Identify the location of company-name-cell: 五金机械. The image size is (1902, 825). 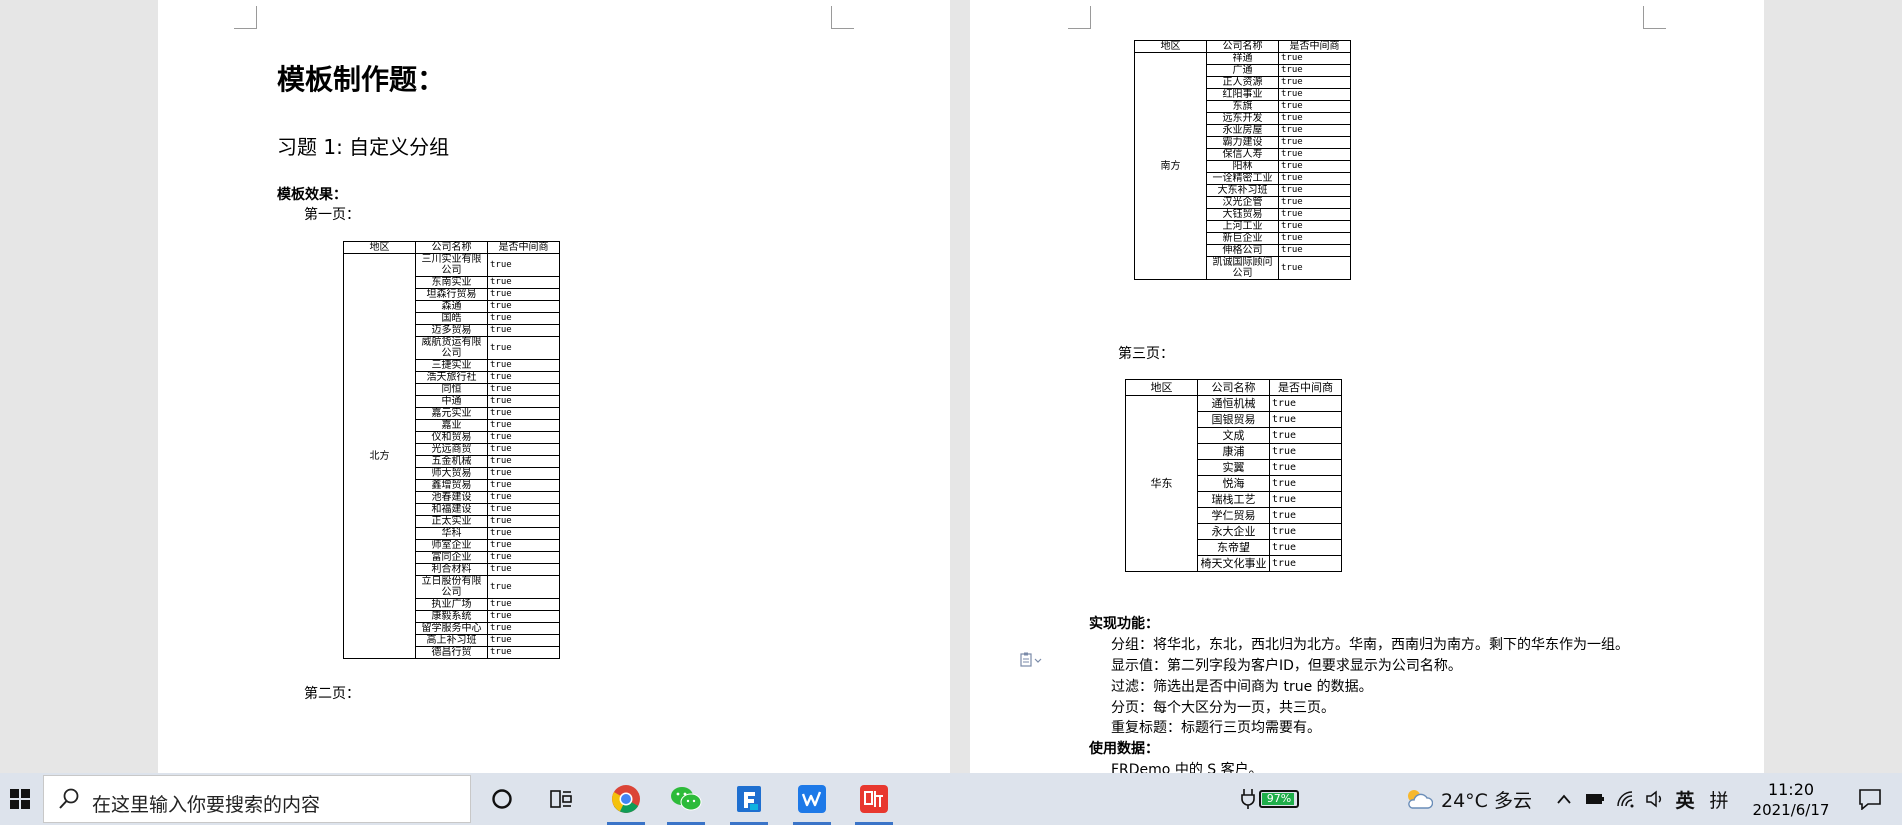
(451, 461).